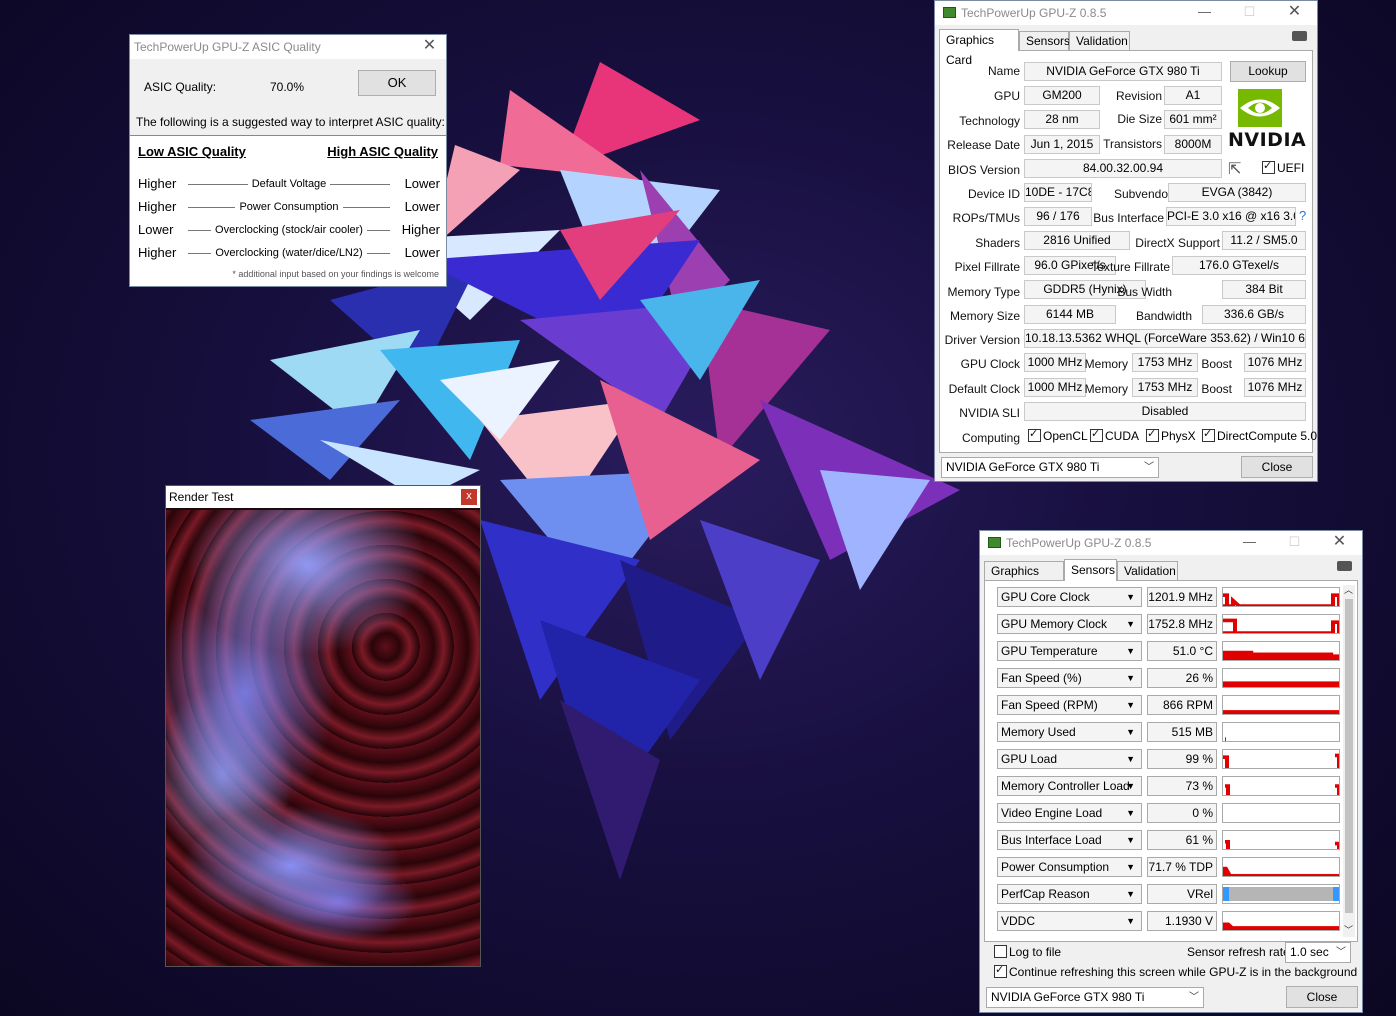  I want to click on sensor-name-select: GPU Load ▼, so click(1069, 759).